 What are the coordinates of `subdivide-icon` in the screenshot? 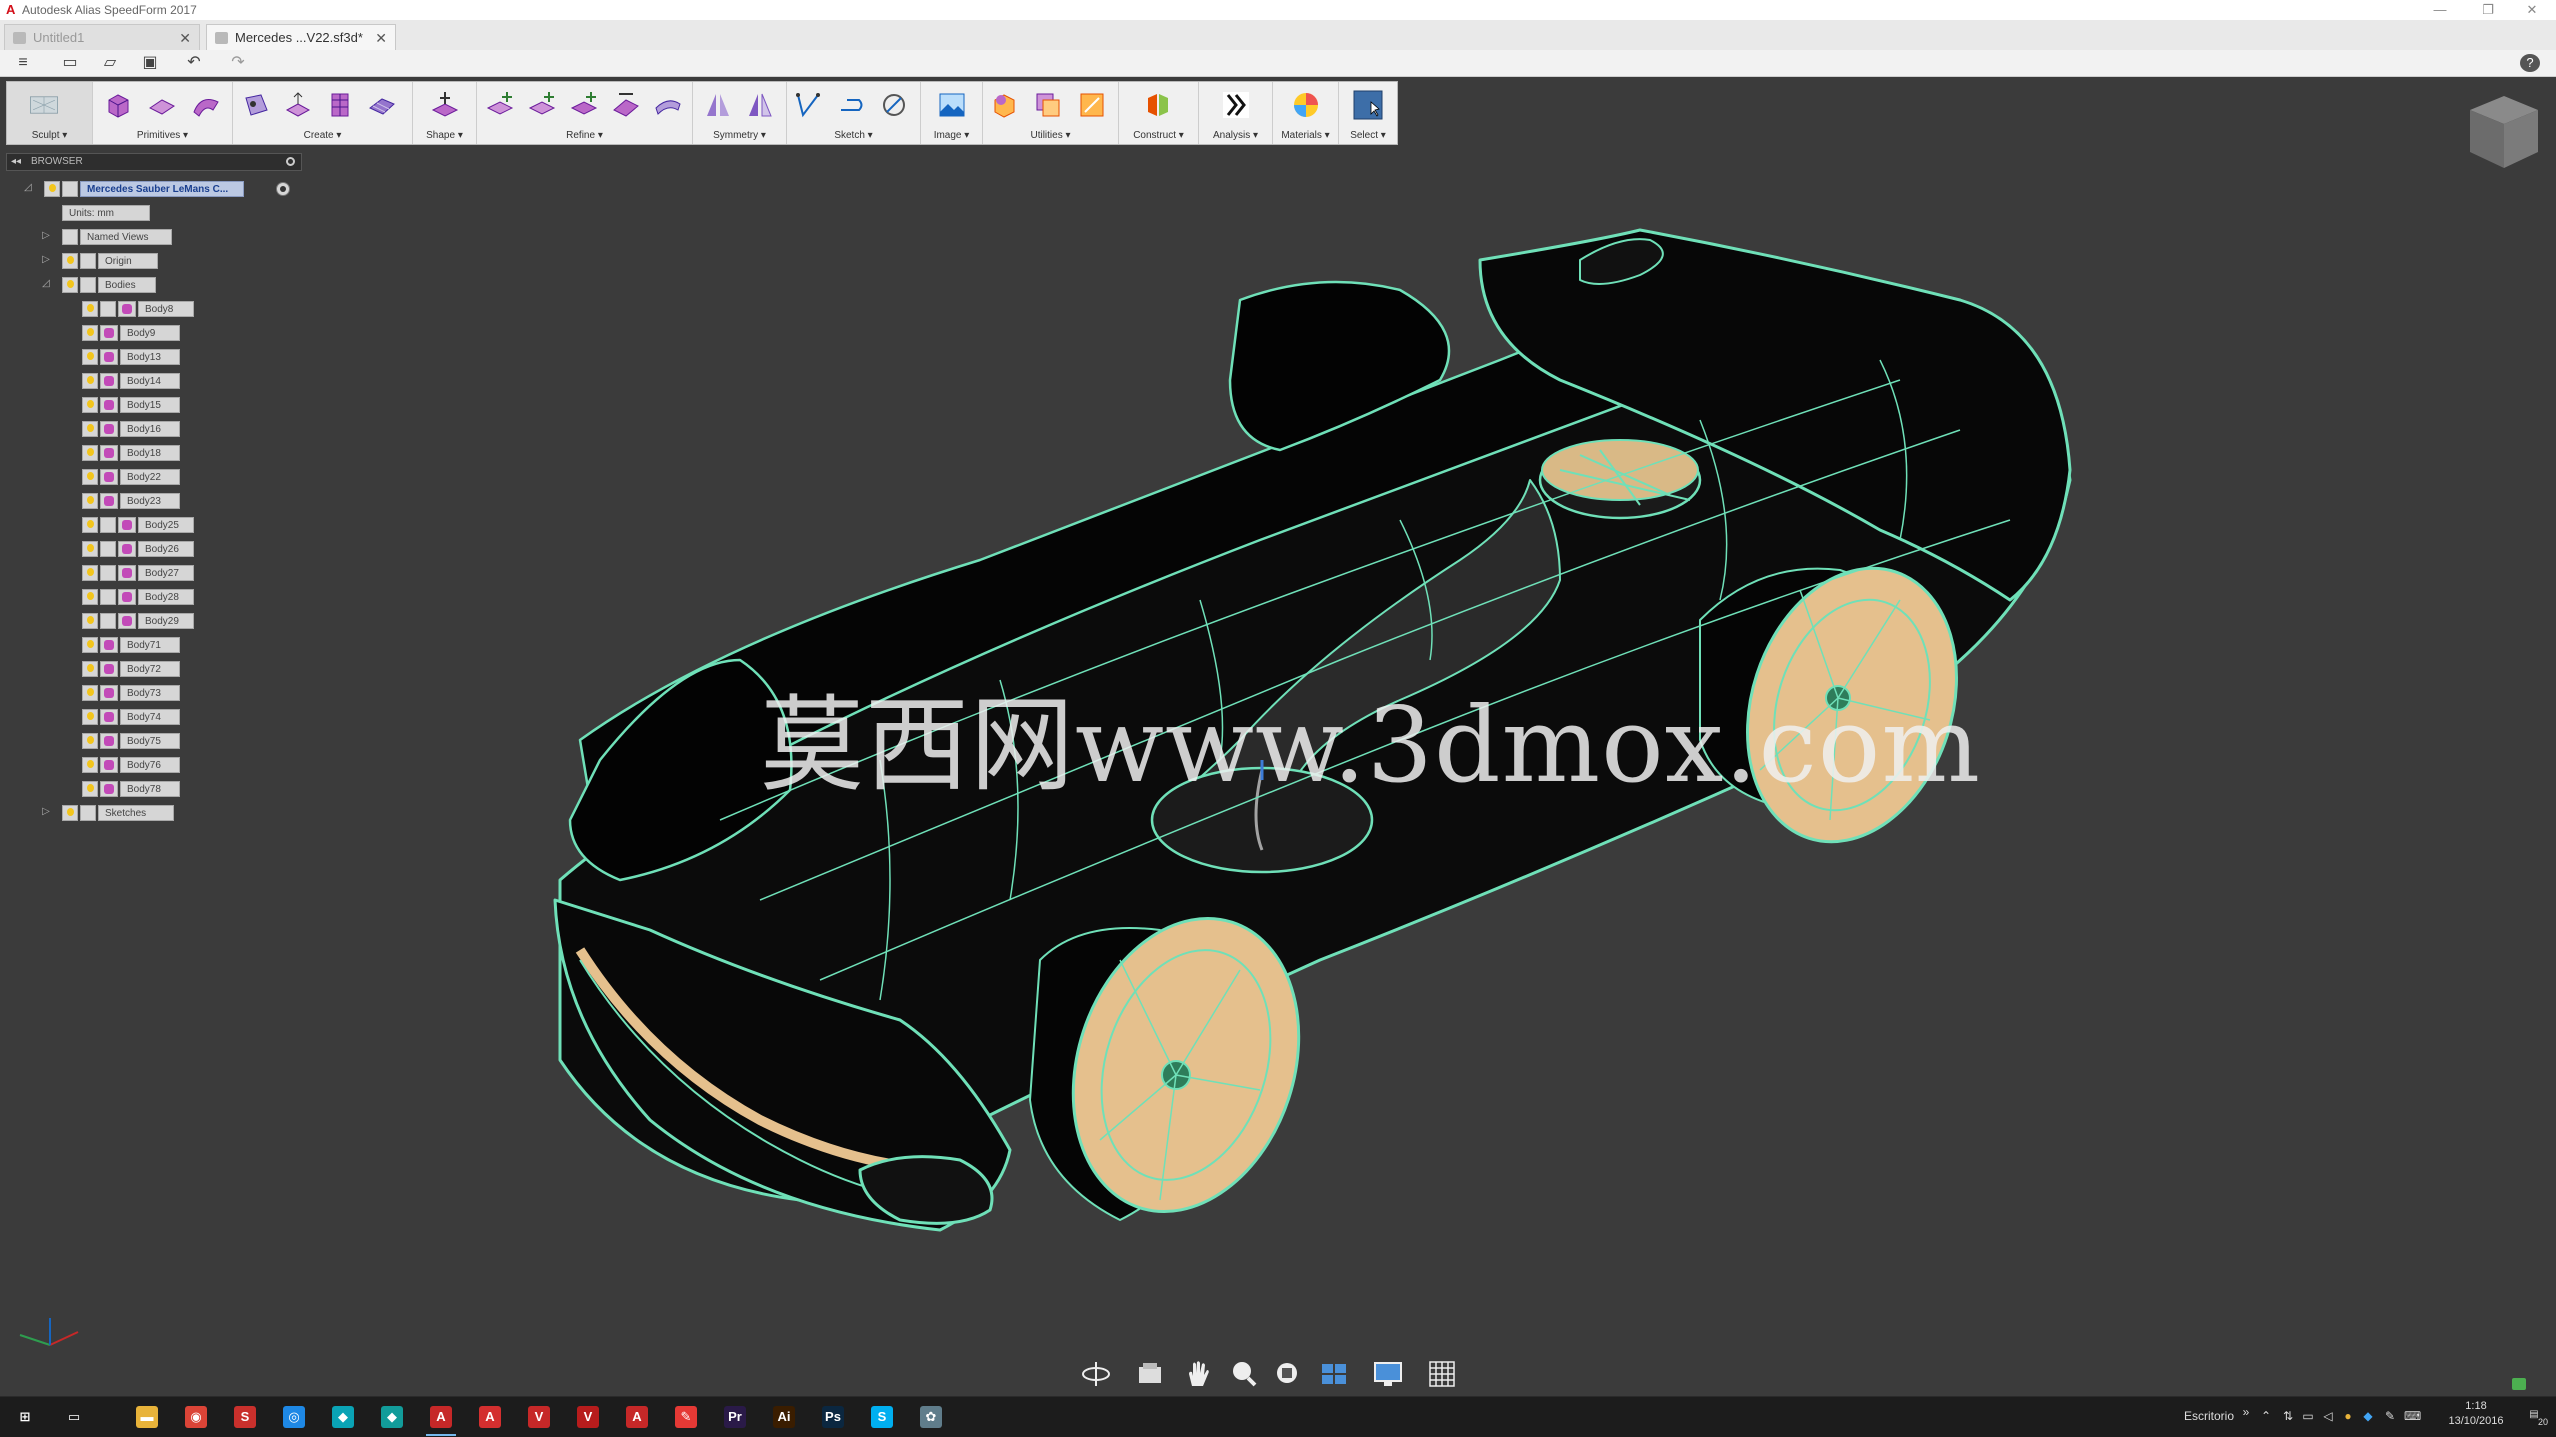 It's located at (584, 105).